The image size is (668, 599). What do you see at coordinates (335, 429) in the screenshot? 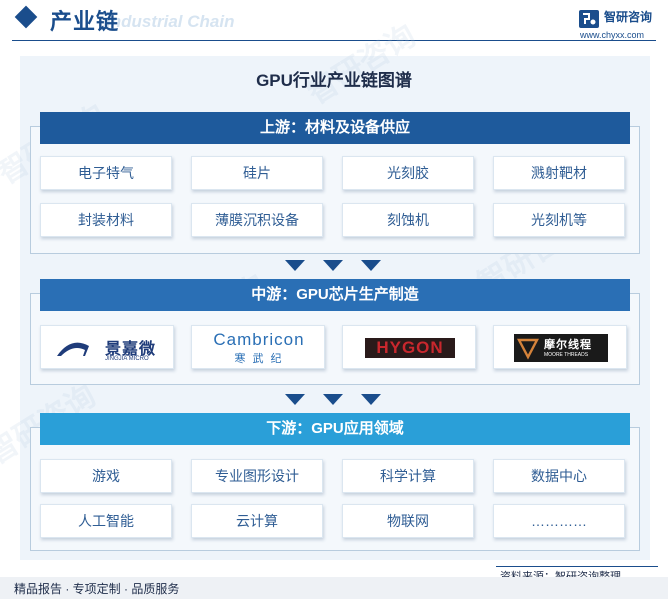
I see `downstream-label: 下游：GPU应用领域` at bounding box center [335, 429].